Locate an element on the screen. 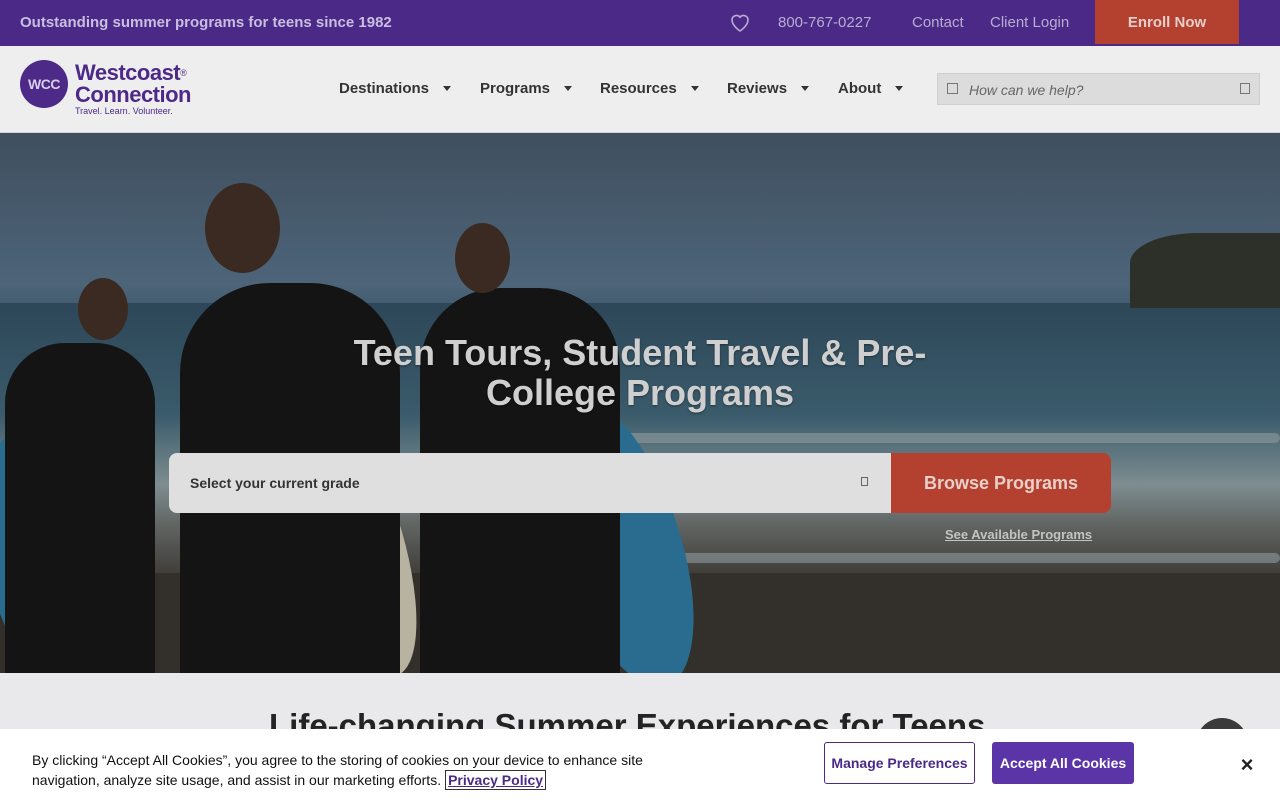 The height and width of the screenshot is (800, 1280). privacy-policy-link: Privacy Policy is located at coordinates (496, 780).